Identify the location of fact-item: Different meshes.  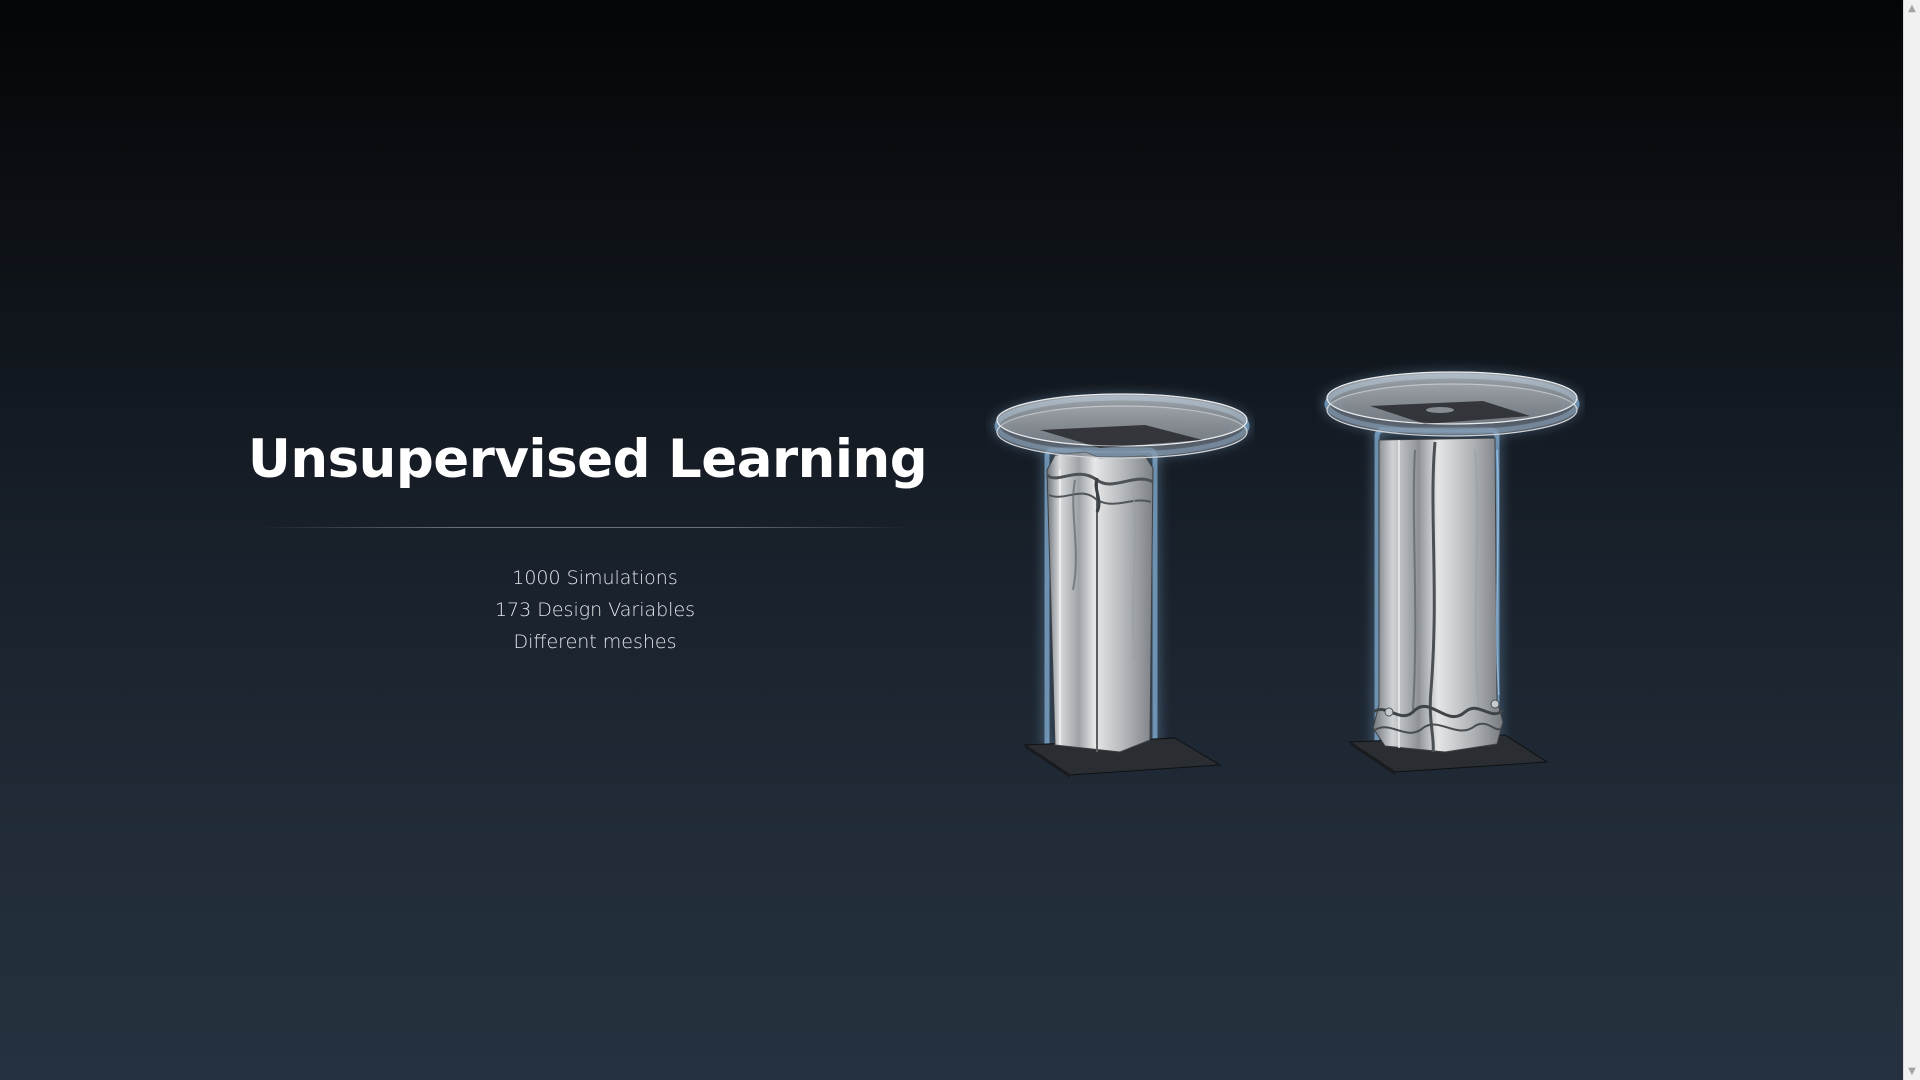
(595, 642).